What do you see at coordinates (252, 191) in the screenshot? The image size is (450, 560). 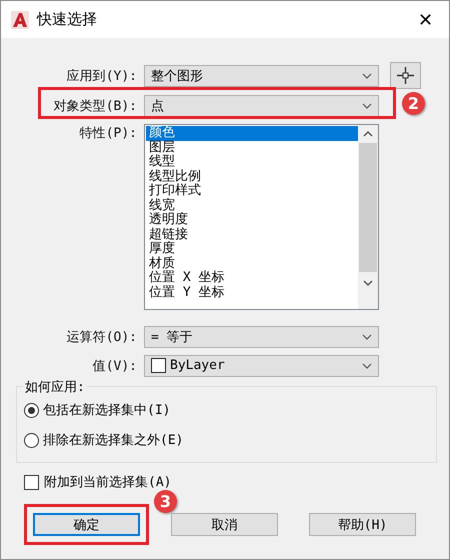 I see `list-item: 打印样式` at bounding box center [252, 191].